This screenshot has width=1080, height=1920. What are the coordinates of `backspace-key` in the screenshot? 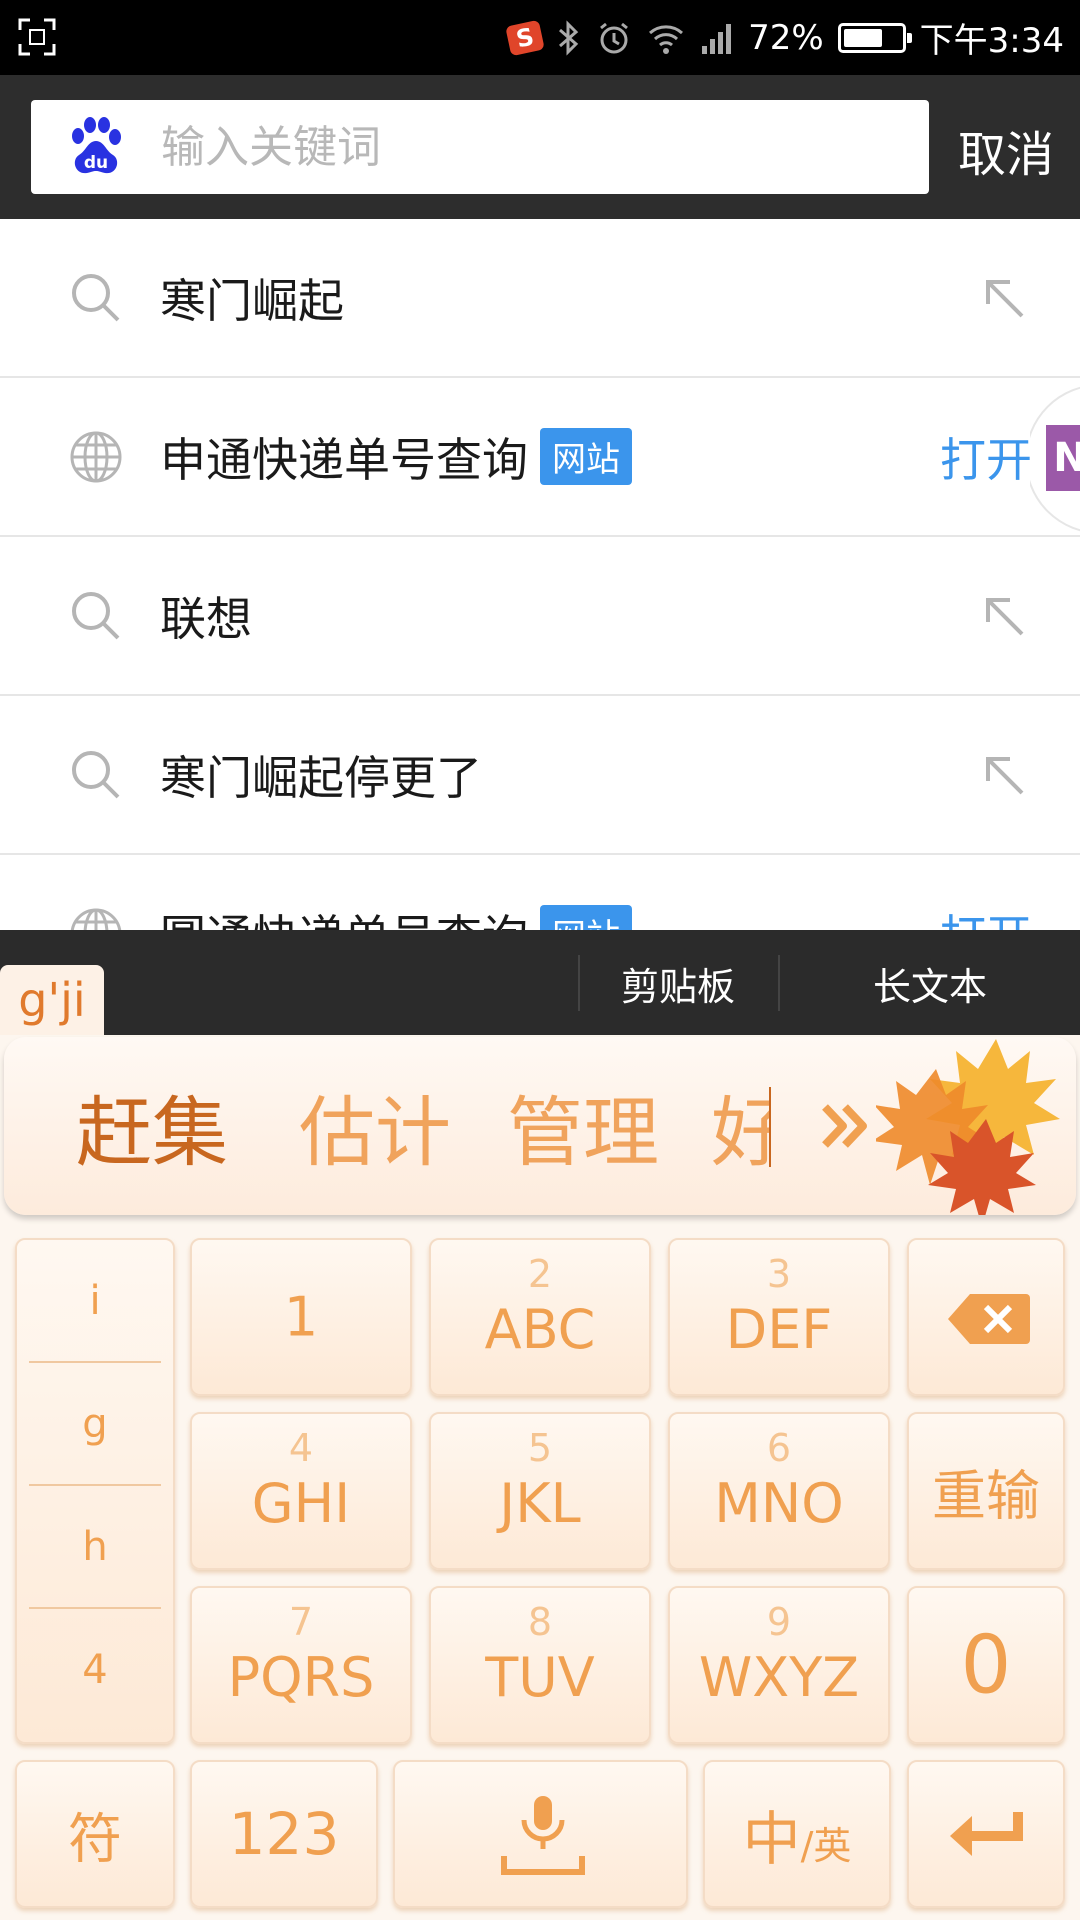 It's located at (986, 1317).